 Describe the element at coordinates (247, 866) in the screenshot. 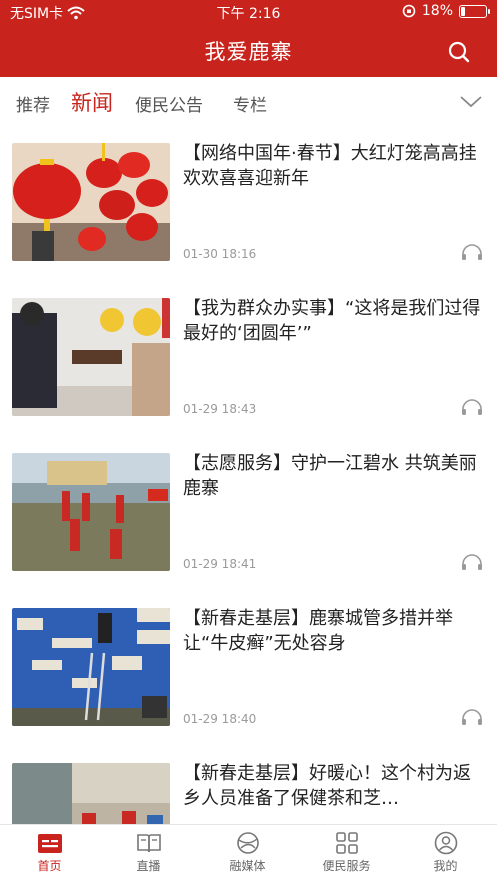

I see `nav-label: 融媒体` at that location.